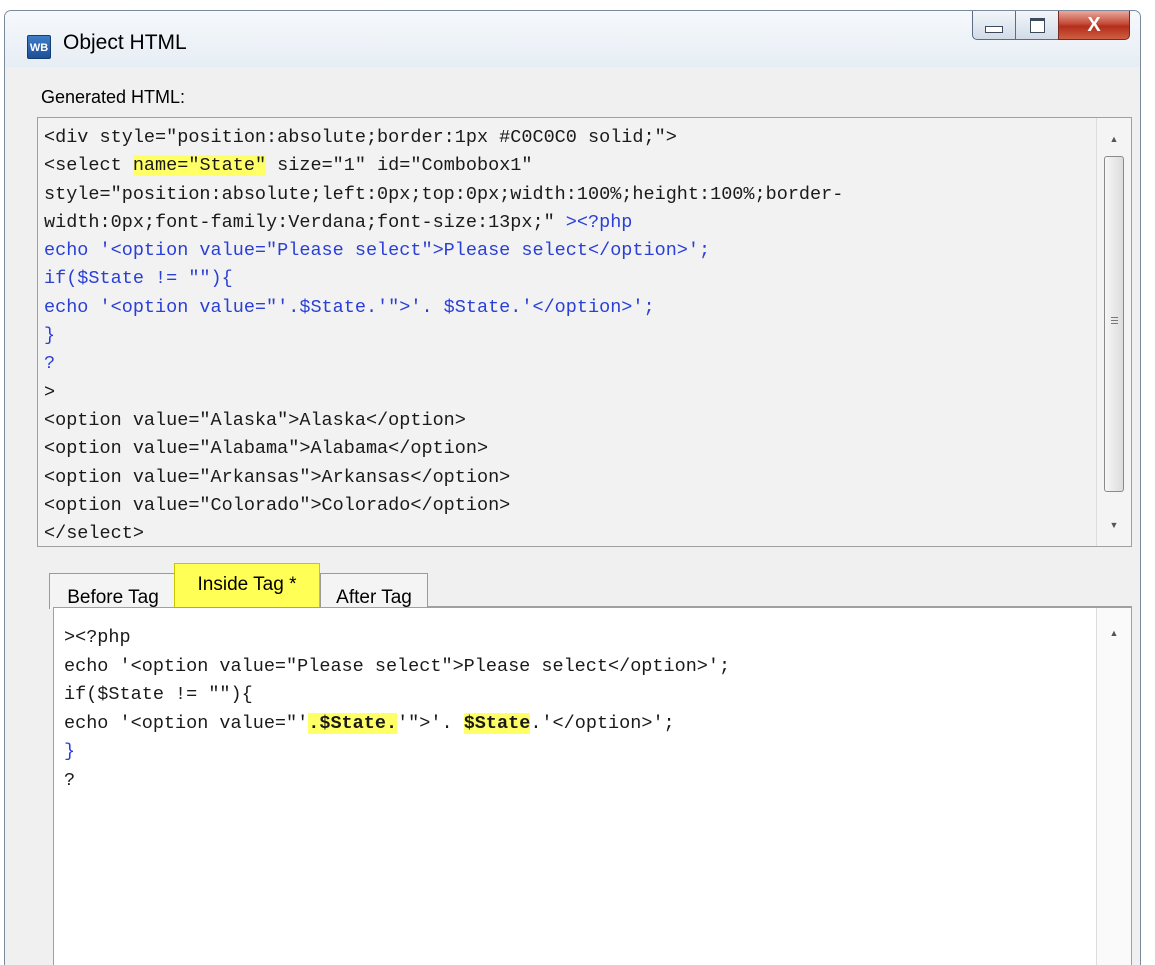 The height and width of the screenshot is (965, 1155). What do you see at coordinates (572, 39) in the screenshot?
I see `title-bar: WB Object HTML X` at bounding box center [572, 39].